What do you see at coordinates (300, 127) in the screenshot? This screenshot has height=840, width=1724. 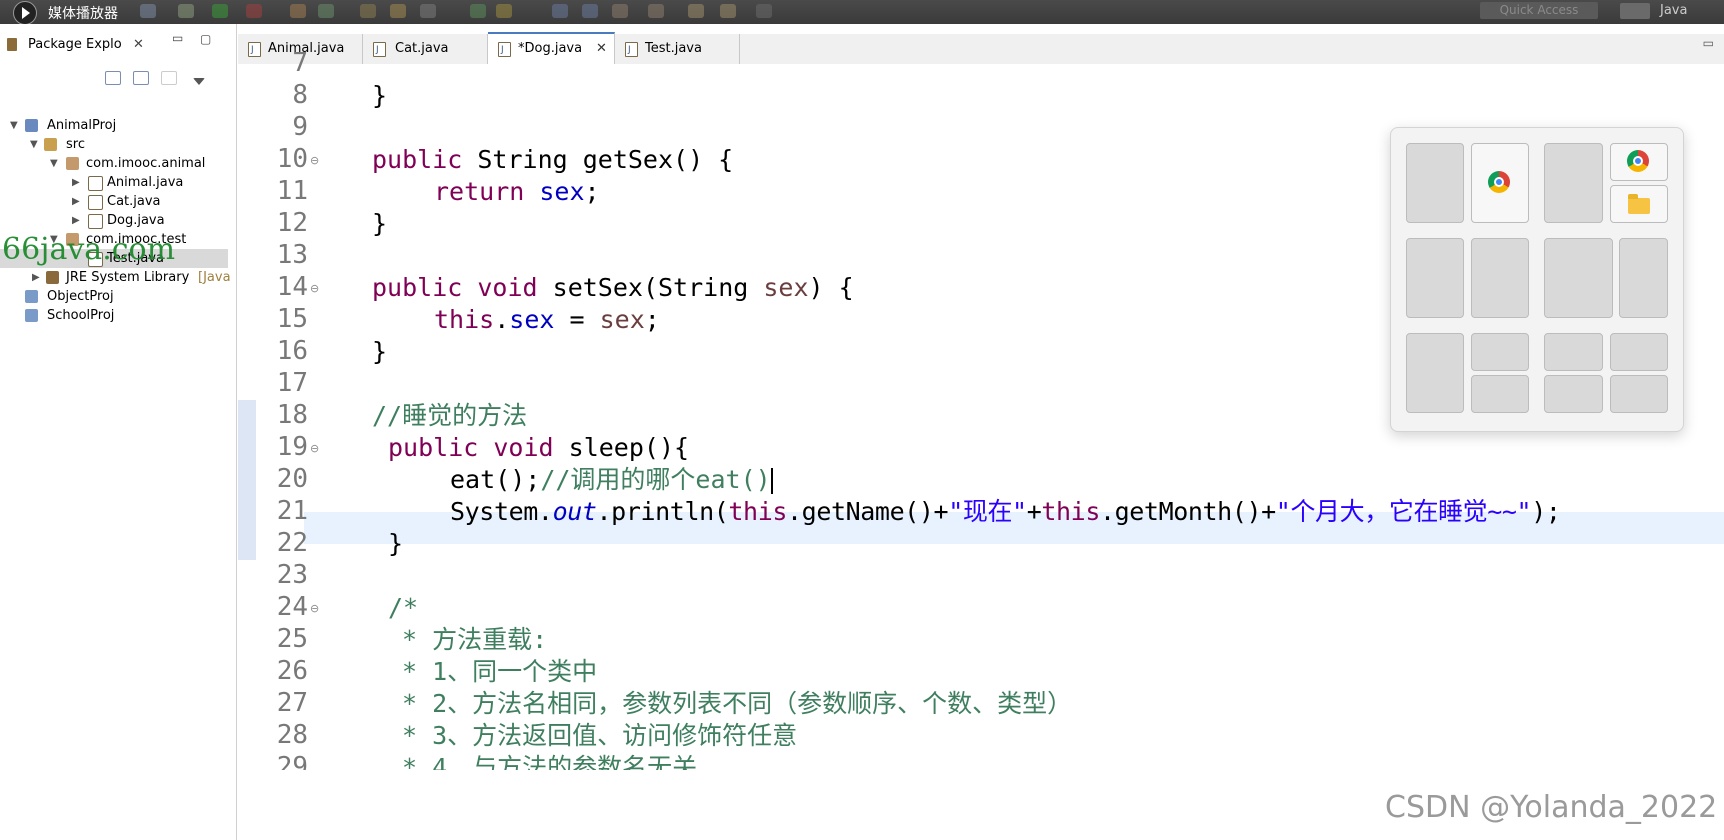 I see `line-number: 9` at bounding box center [300, 127].